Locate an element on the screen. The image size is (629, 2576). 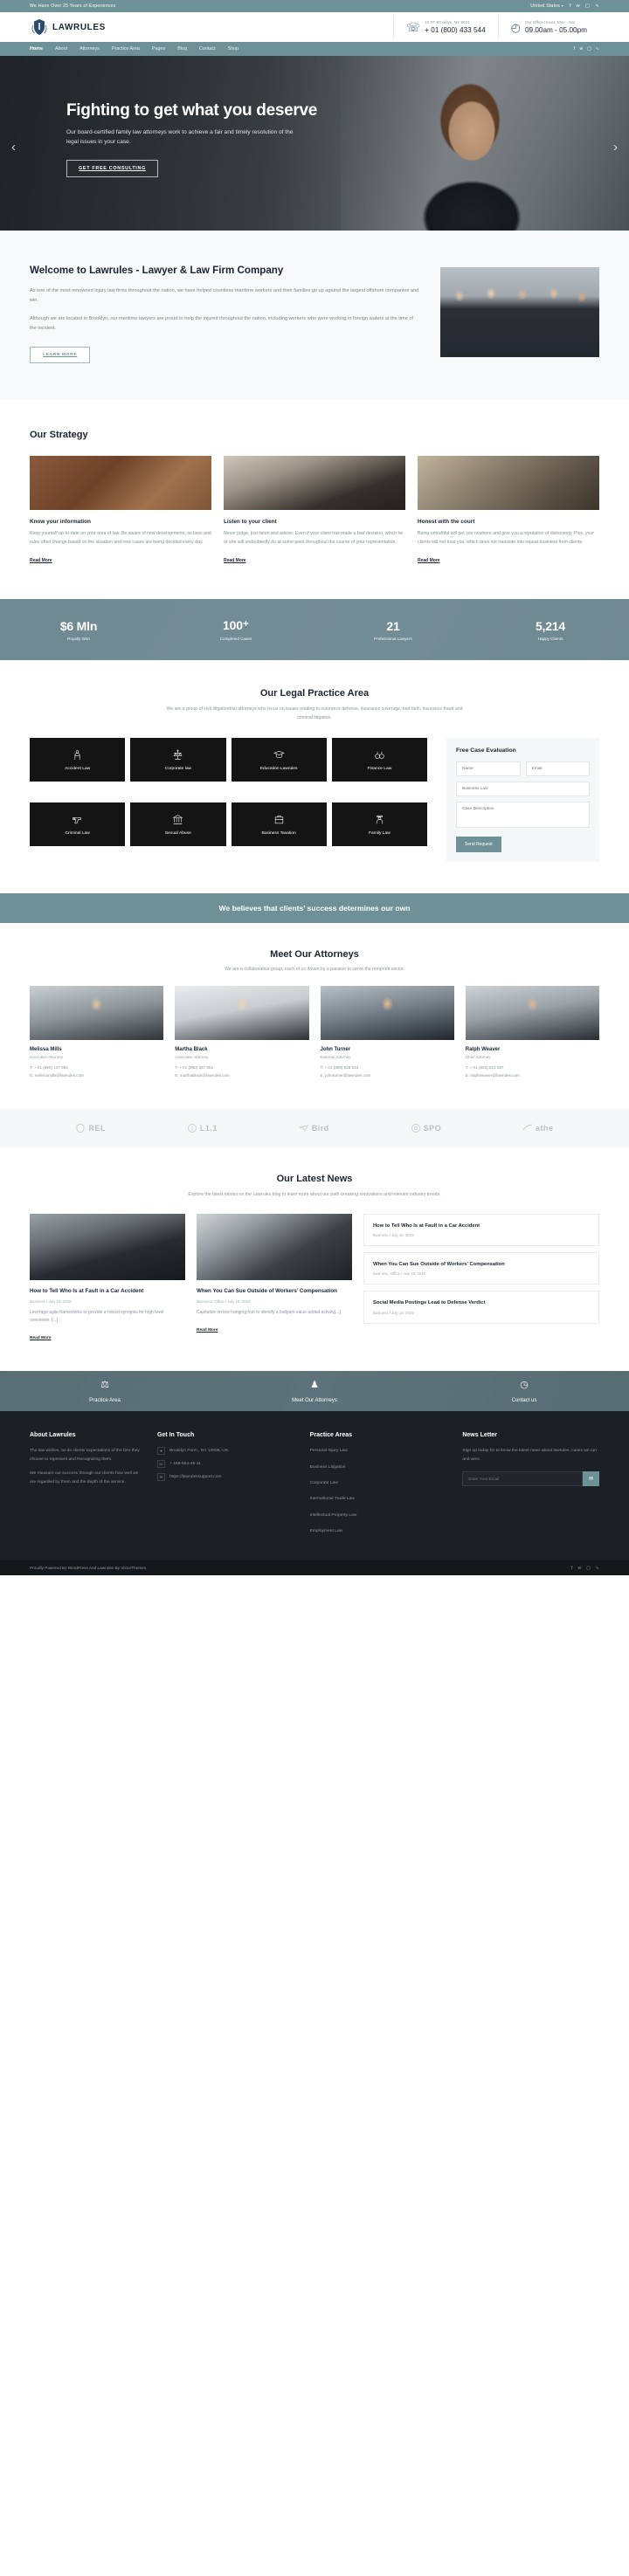
header-address-label: 10 FF Brooklyn, NY 8021 is located at coordinates (447, 22).